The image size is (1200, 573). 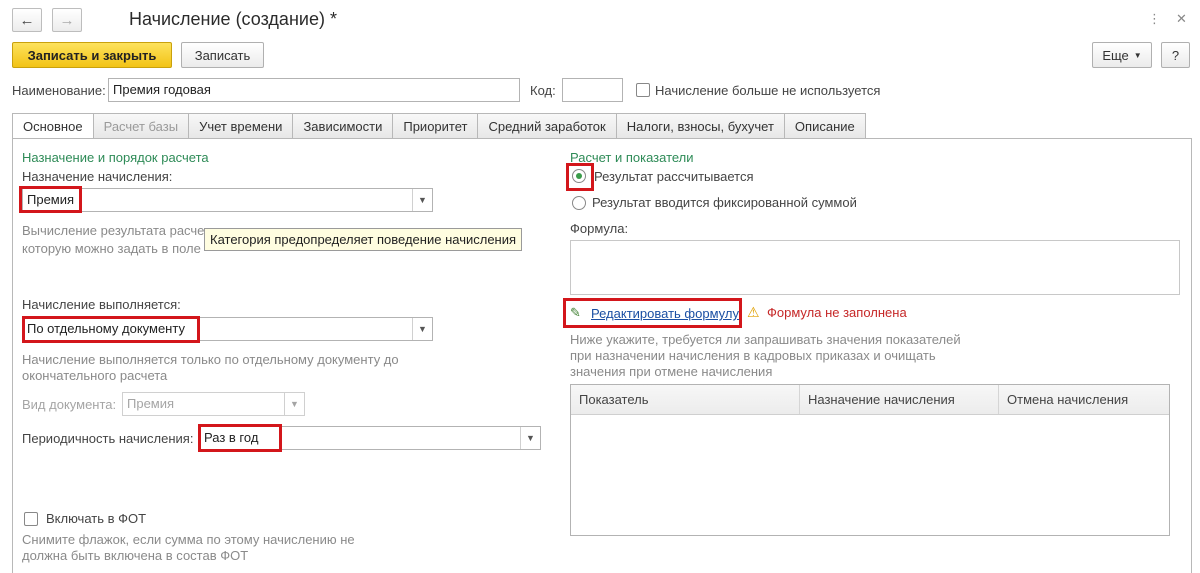 I want to click on arrow-right-icon: →, so click(x=67, y=20).